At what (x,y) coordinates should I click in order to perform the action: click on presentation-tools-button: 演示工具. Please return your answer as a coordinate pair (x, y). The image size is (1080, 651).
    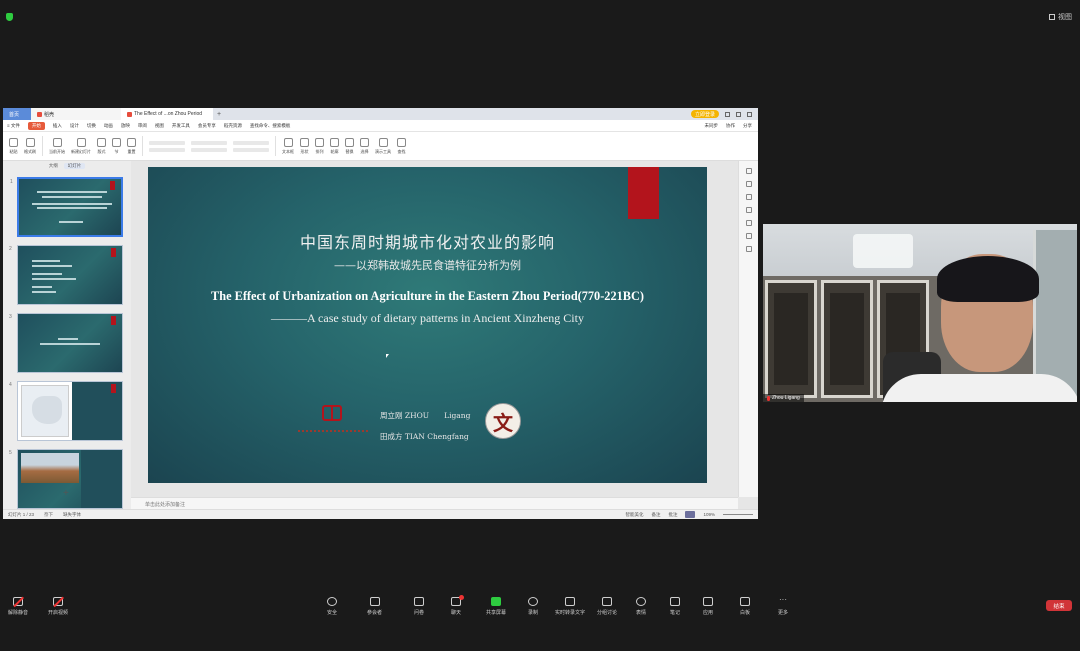
    Looking at the image, I should click on (383, 146).